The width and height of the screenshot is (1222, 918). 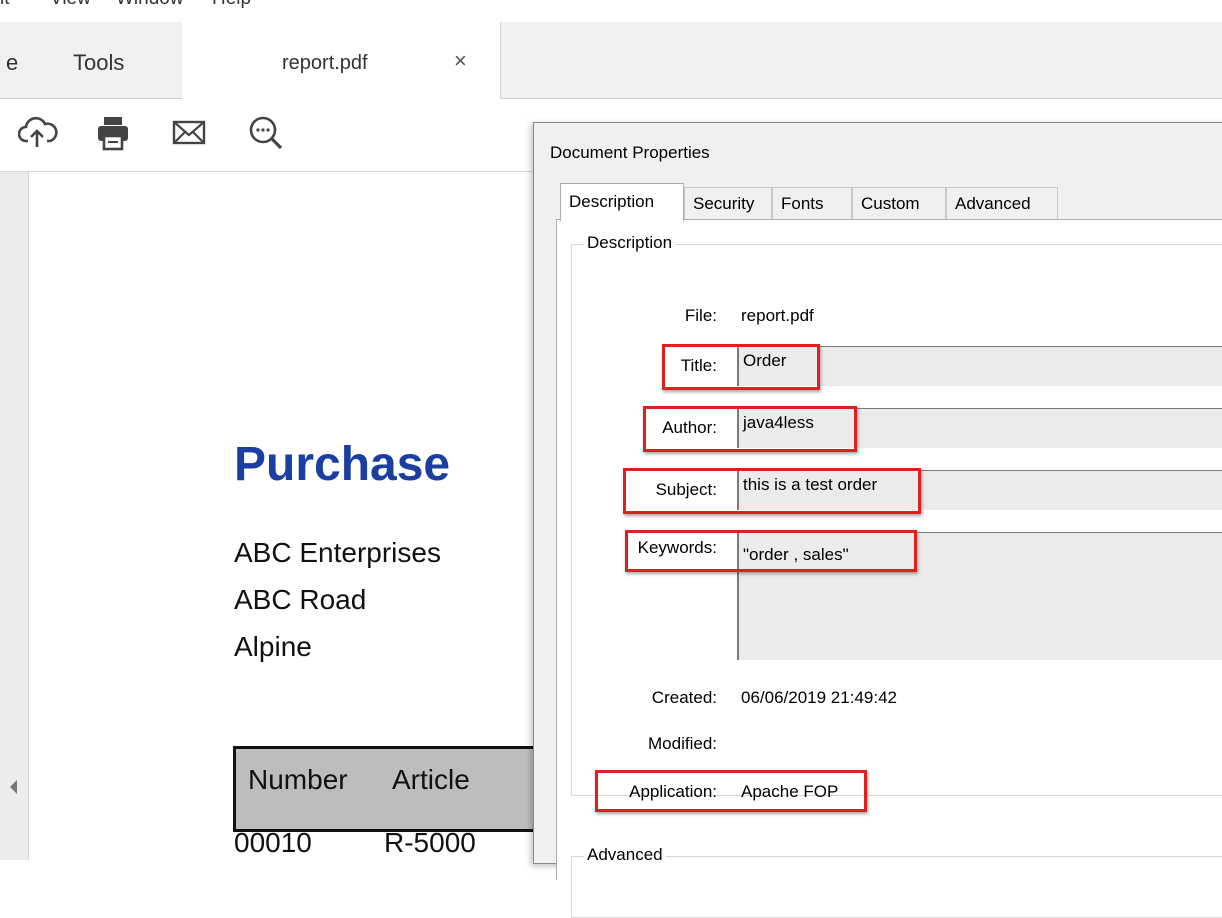 I want to click on table-cell-number: 00010, so click(x=273, y=842).